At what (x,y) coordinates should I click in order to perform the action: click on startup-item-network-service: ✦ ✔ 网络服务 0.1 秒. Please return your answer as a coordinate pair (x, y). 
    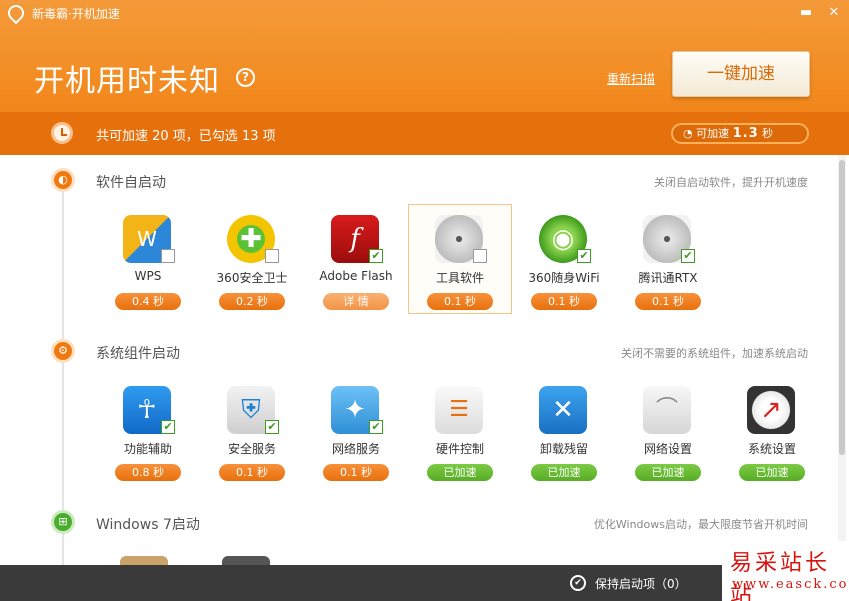
    Looking at the image, I should click on (356, 430).